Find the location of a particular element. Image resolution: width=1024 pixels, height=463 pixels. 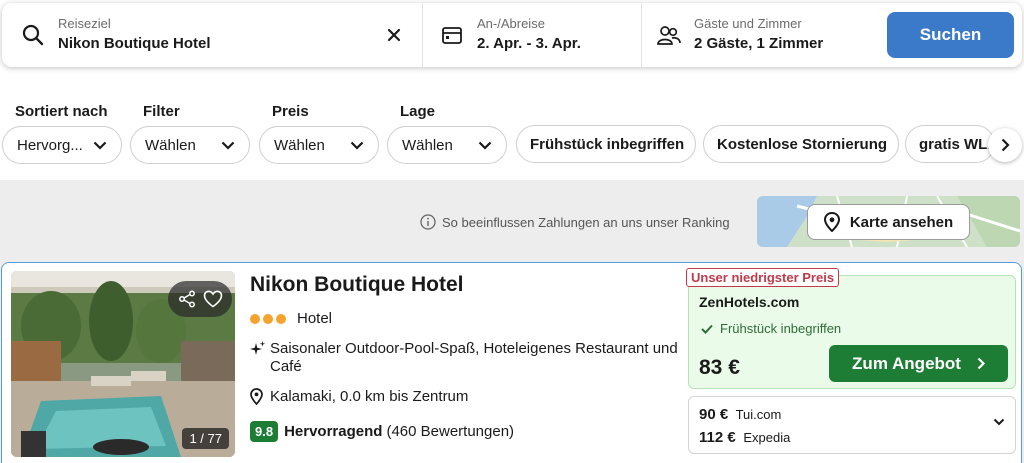

best-offer-price: 83 € is located at coordinates (719, 367).